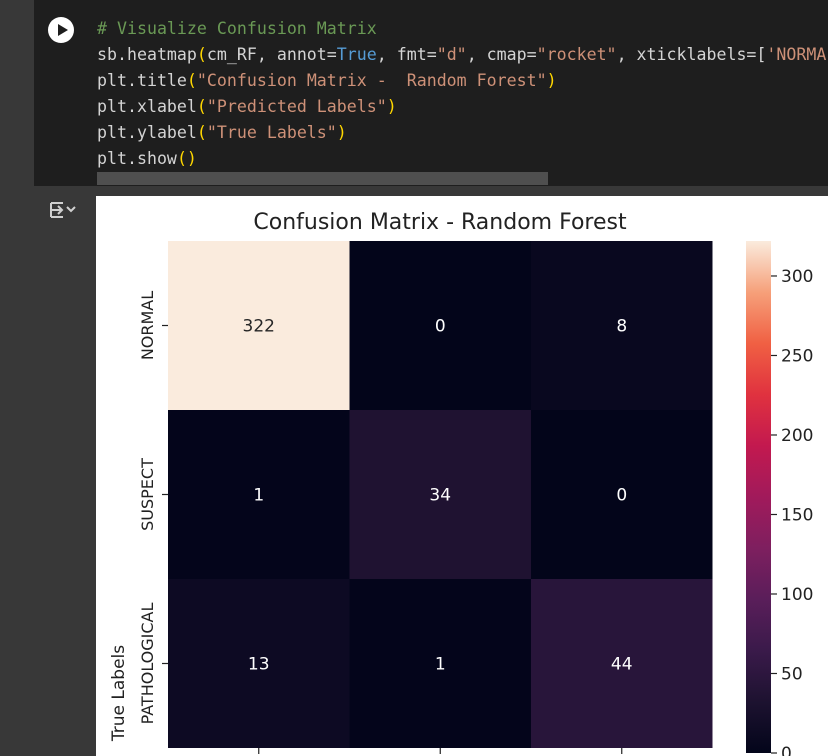 The height and width of the screenshot is (756, 828). What do you see at coordinates (792, 674) in the screenshot?
I see `colorbar-tick-label: 50` at bounding box center [792, 674].